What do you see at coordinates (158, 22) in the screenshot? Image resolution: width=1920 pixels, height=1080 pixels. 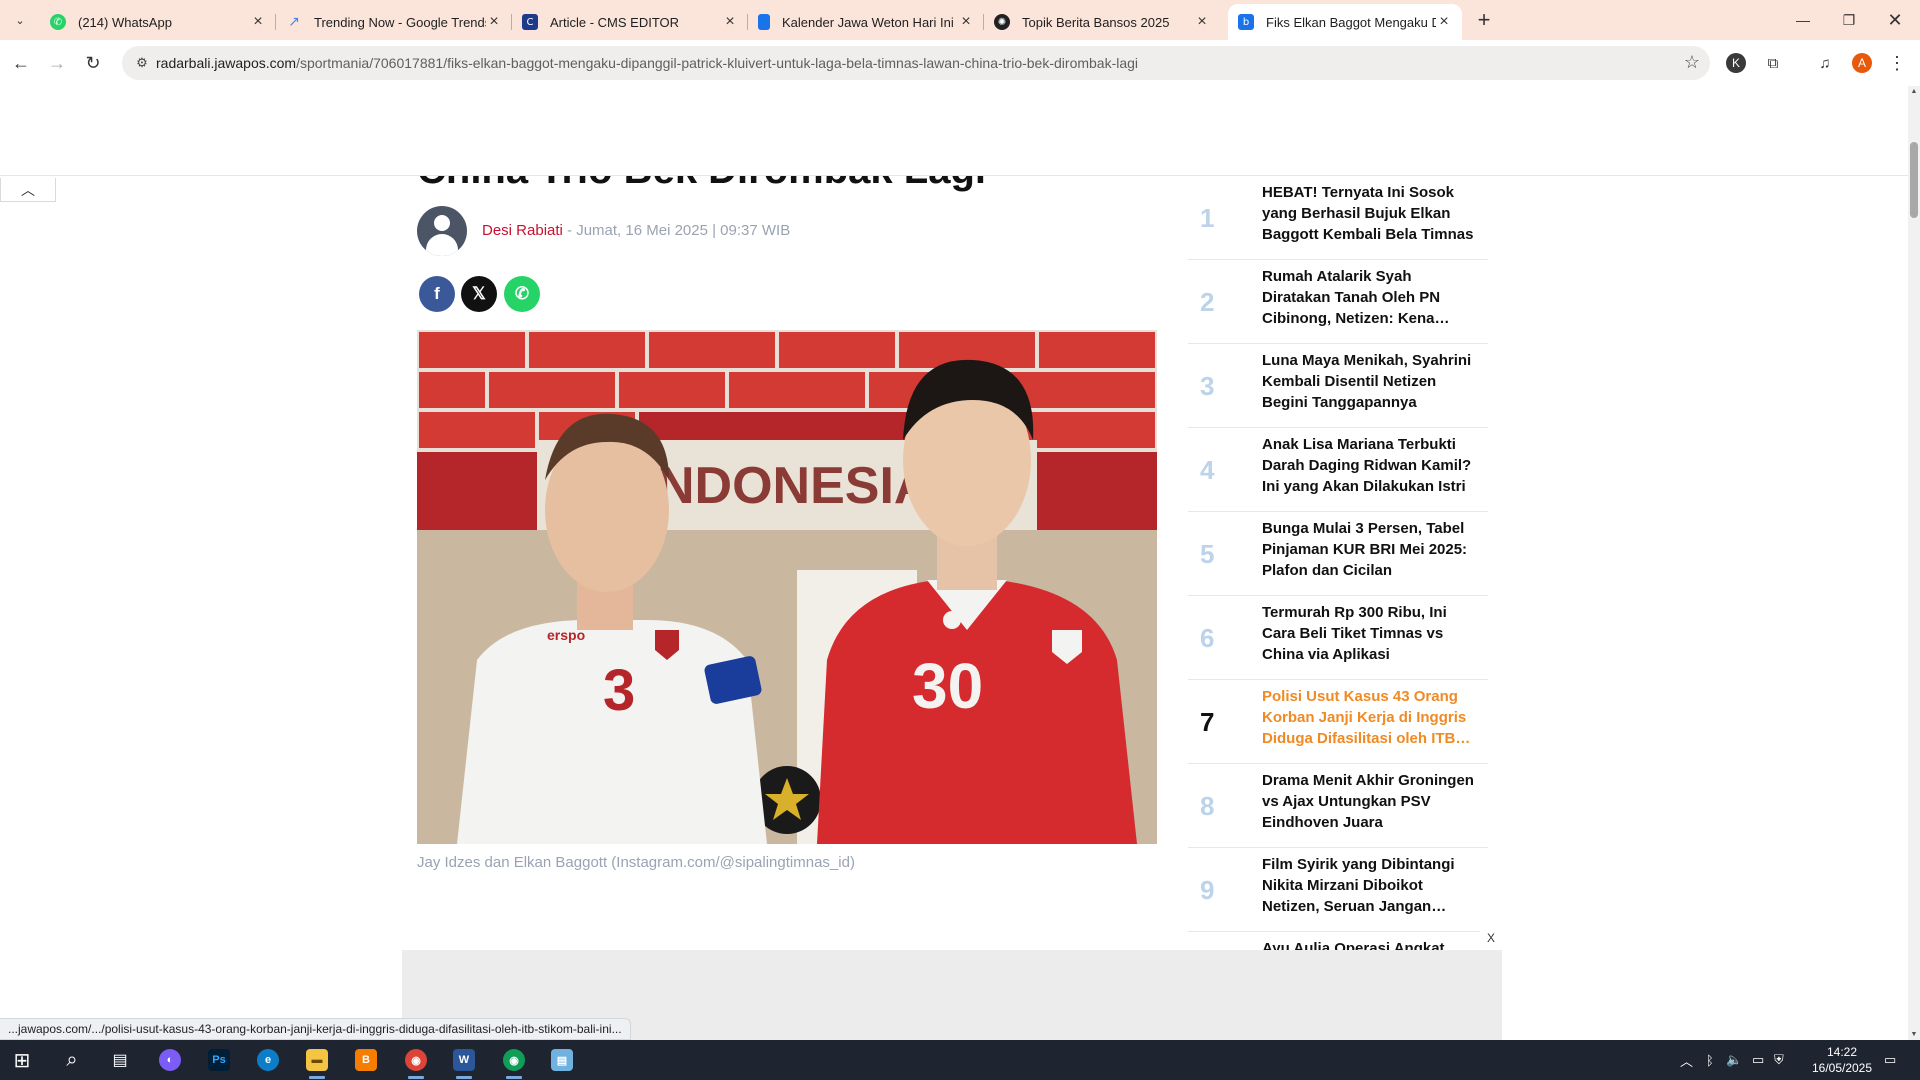 I see `tab-whatsapp: ✆ (214) WhatsApp ×` at bounding box center [158, 22].